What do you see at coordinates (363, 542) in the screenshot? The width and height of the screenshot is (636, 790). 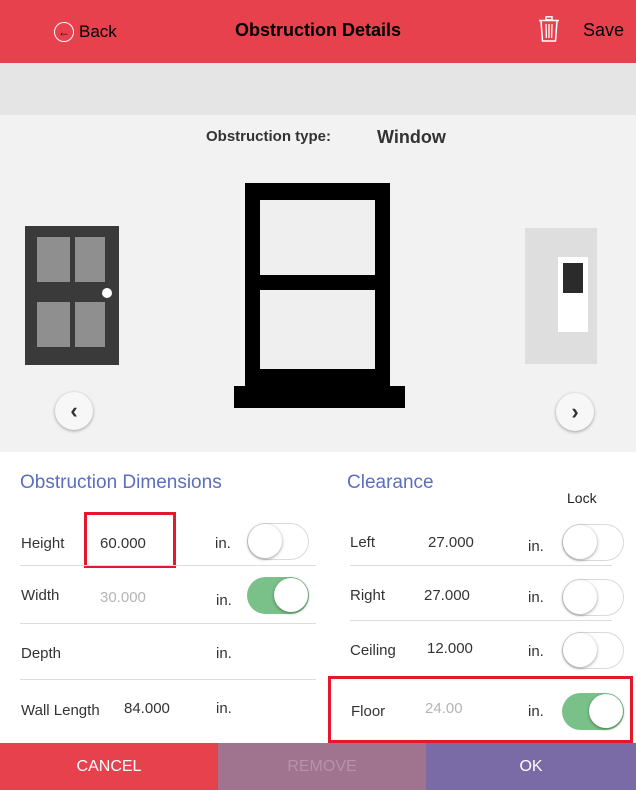 I see `left-clearance-label: Left` at bounding box center [363, 542].